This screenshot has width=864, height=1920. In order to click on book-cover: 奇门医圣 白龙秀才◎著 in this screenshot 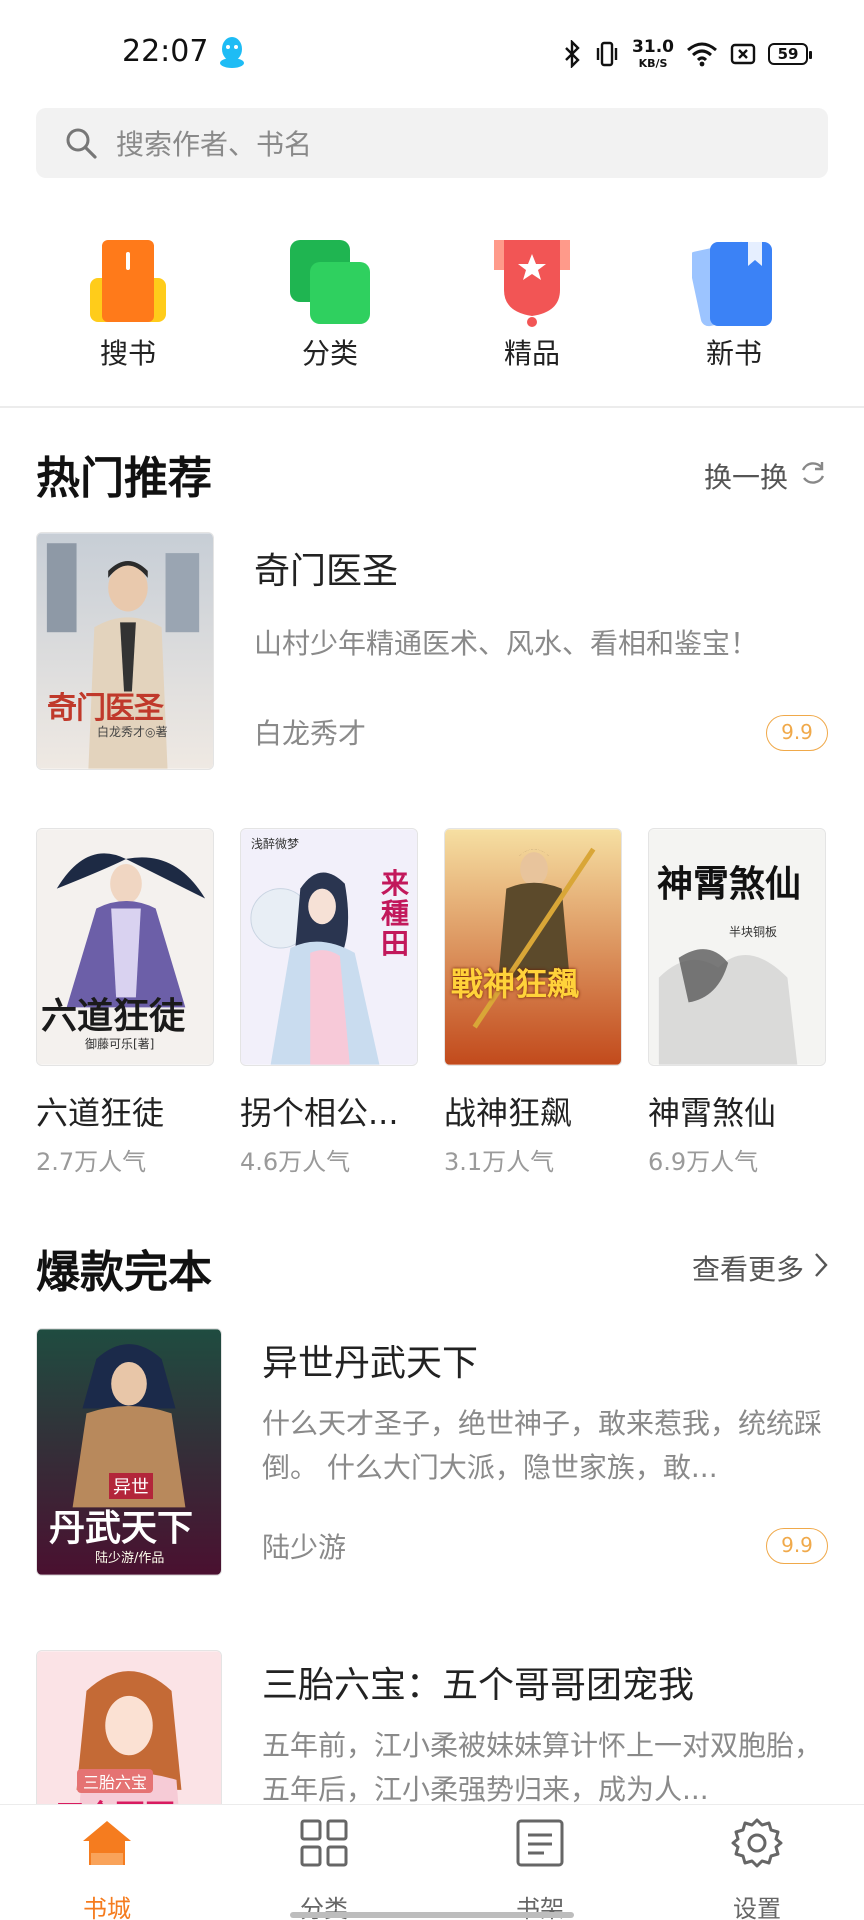, I will do `click(125, 651)`.